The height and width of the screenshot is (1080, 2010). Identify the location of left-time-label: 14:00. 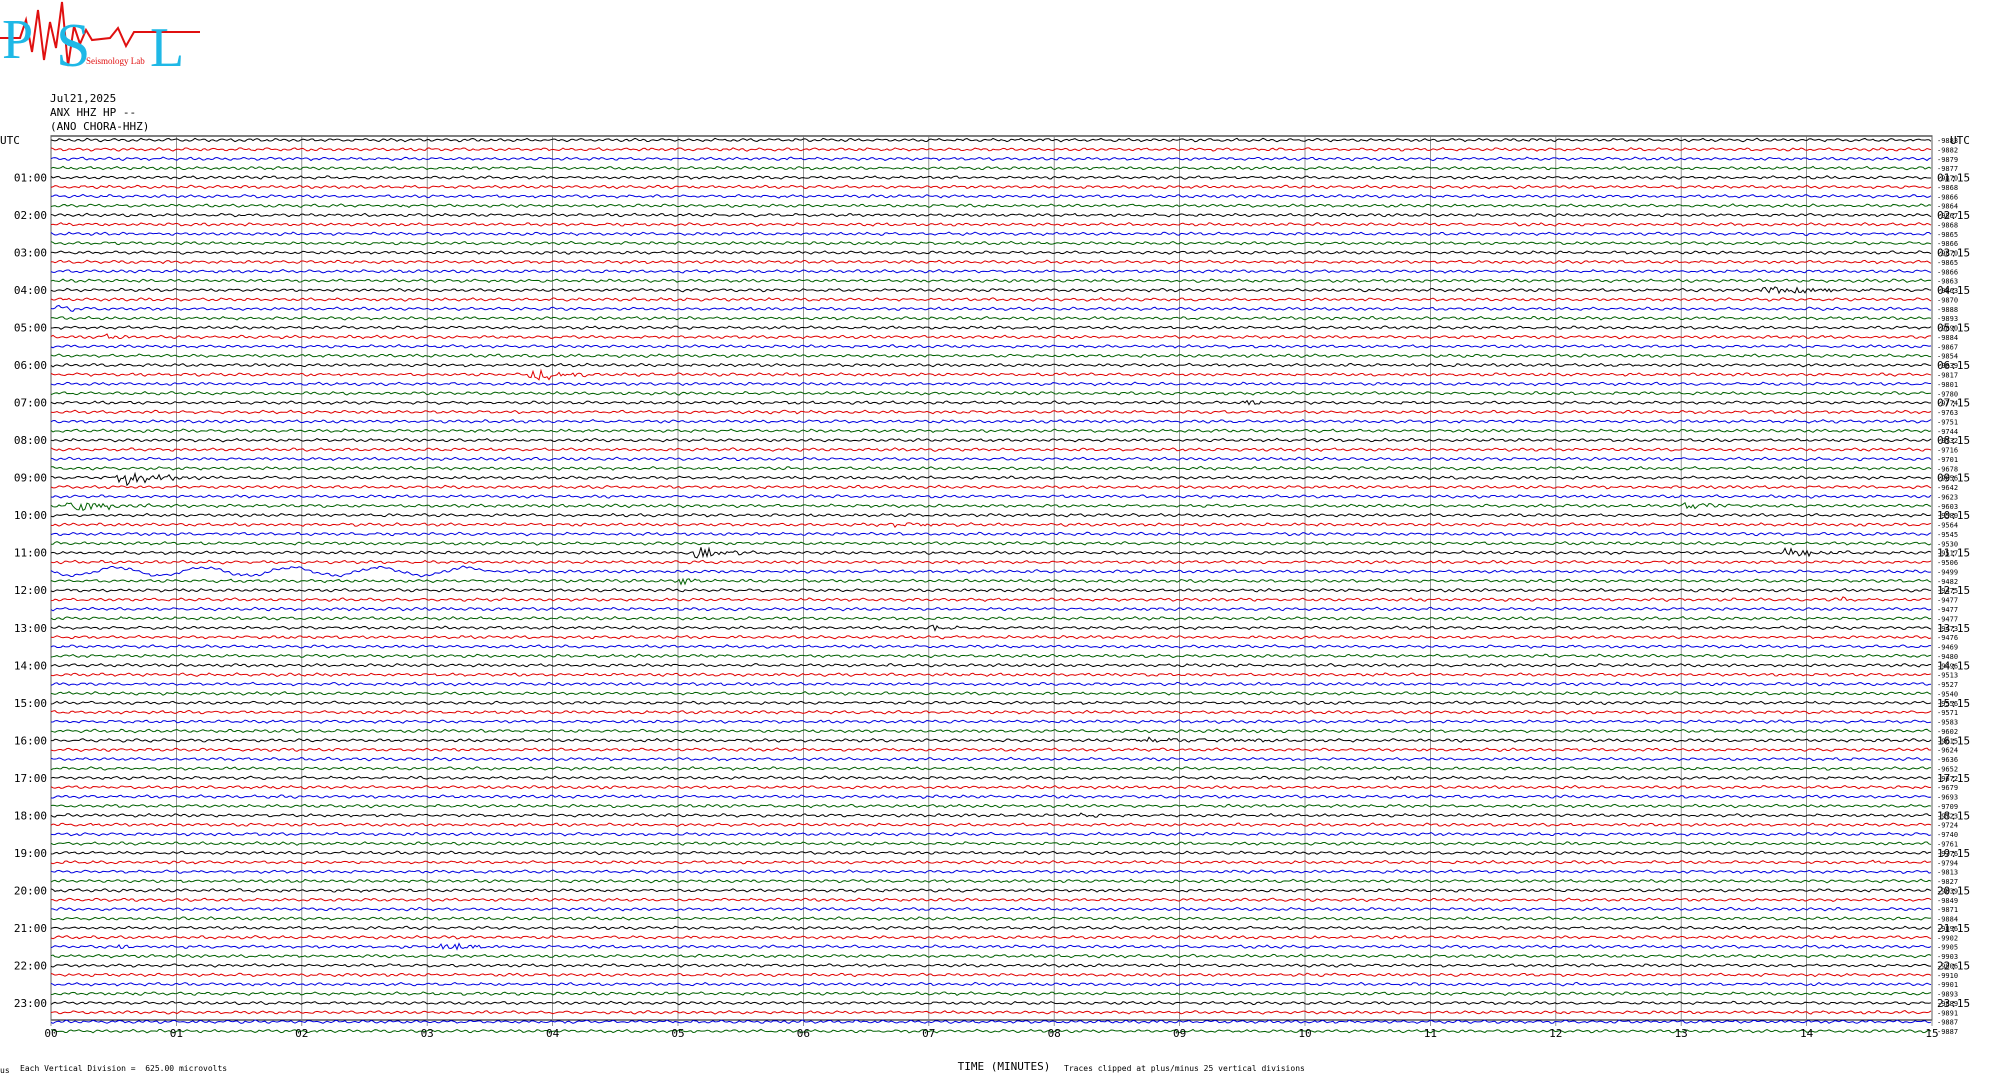
(30, 665).